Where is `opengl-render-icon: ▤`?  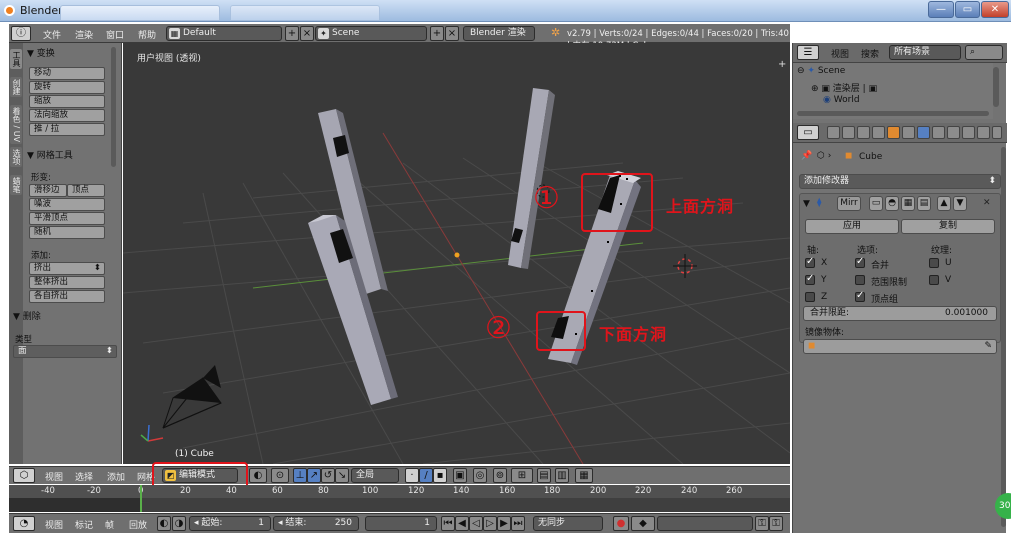
opengl-render-icon: ▤ is located at coordinates (544, 475).